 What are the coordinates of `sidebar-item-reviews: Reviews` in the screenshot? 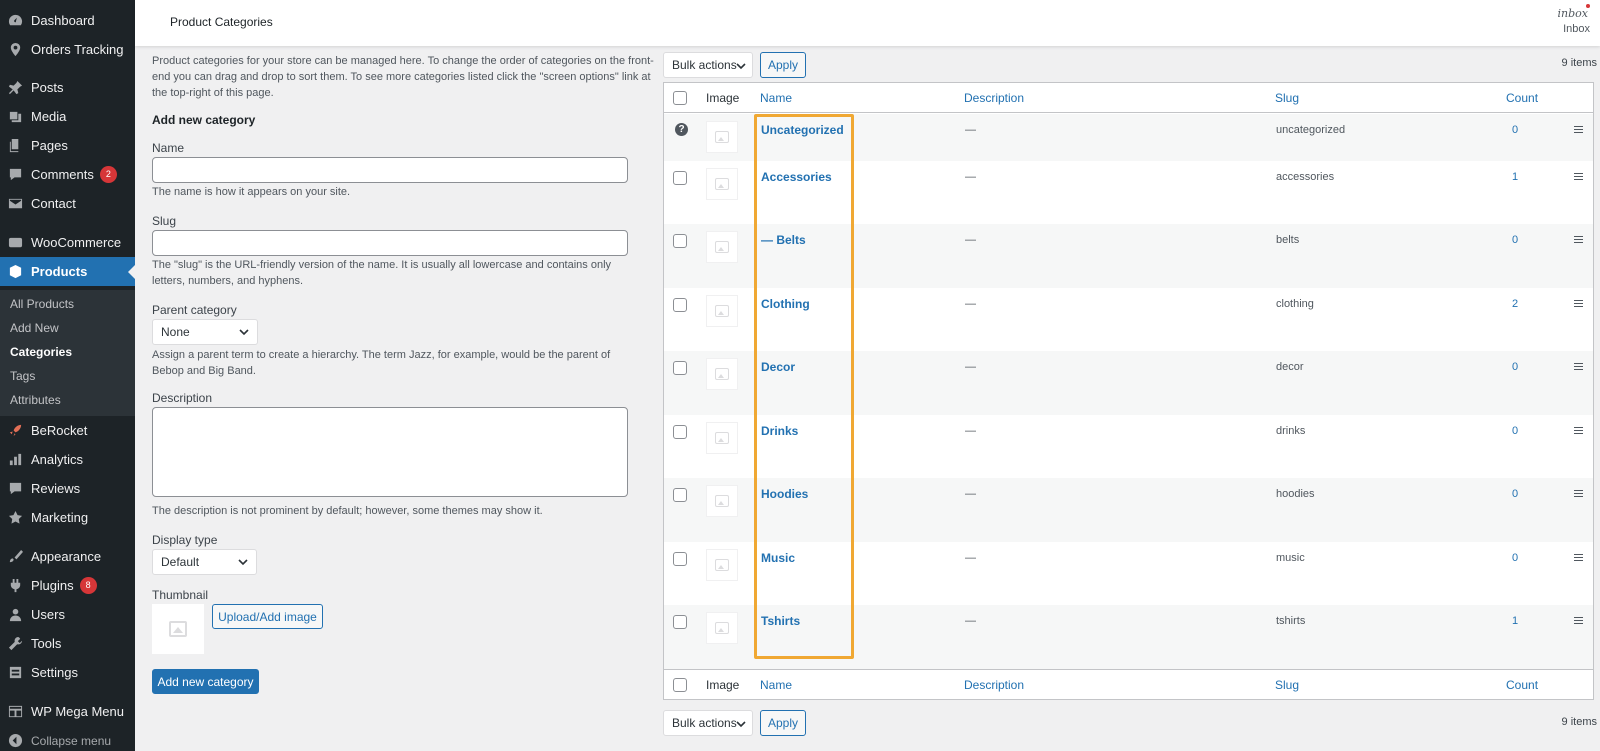 It's located at (67, 488).